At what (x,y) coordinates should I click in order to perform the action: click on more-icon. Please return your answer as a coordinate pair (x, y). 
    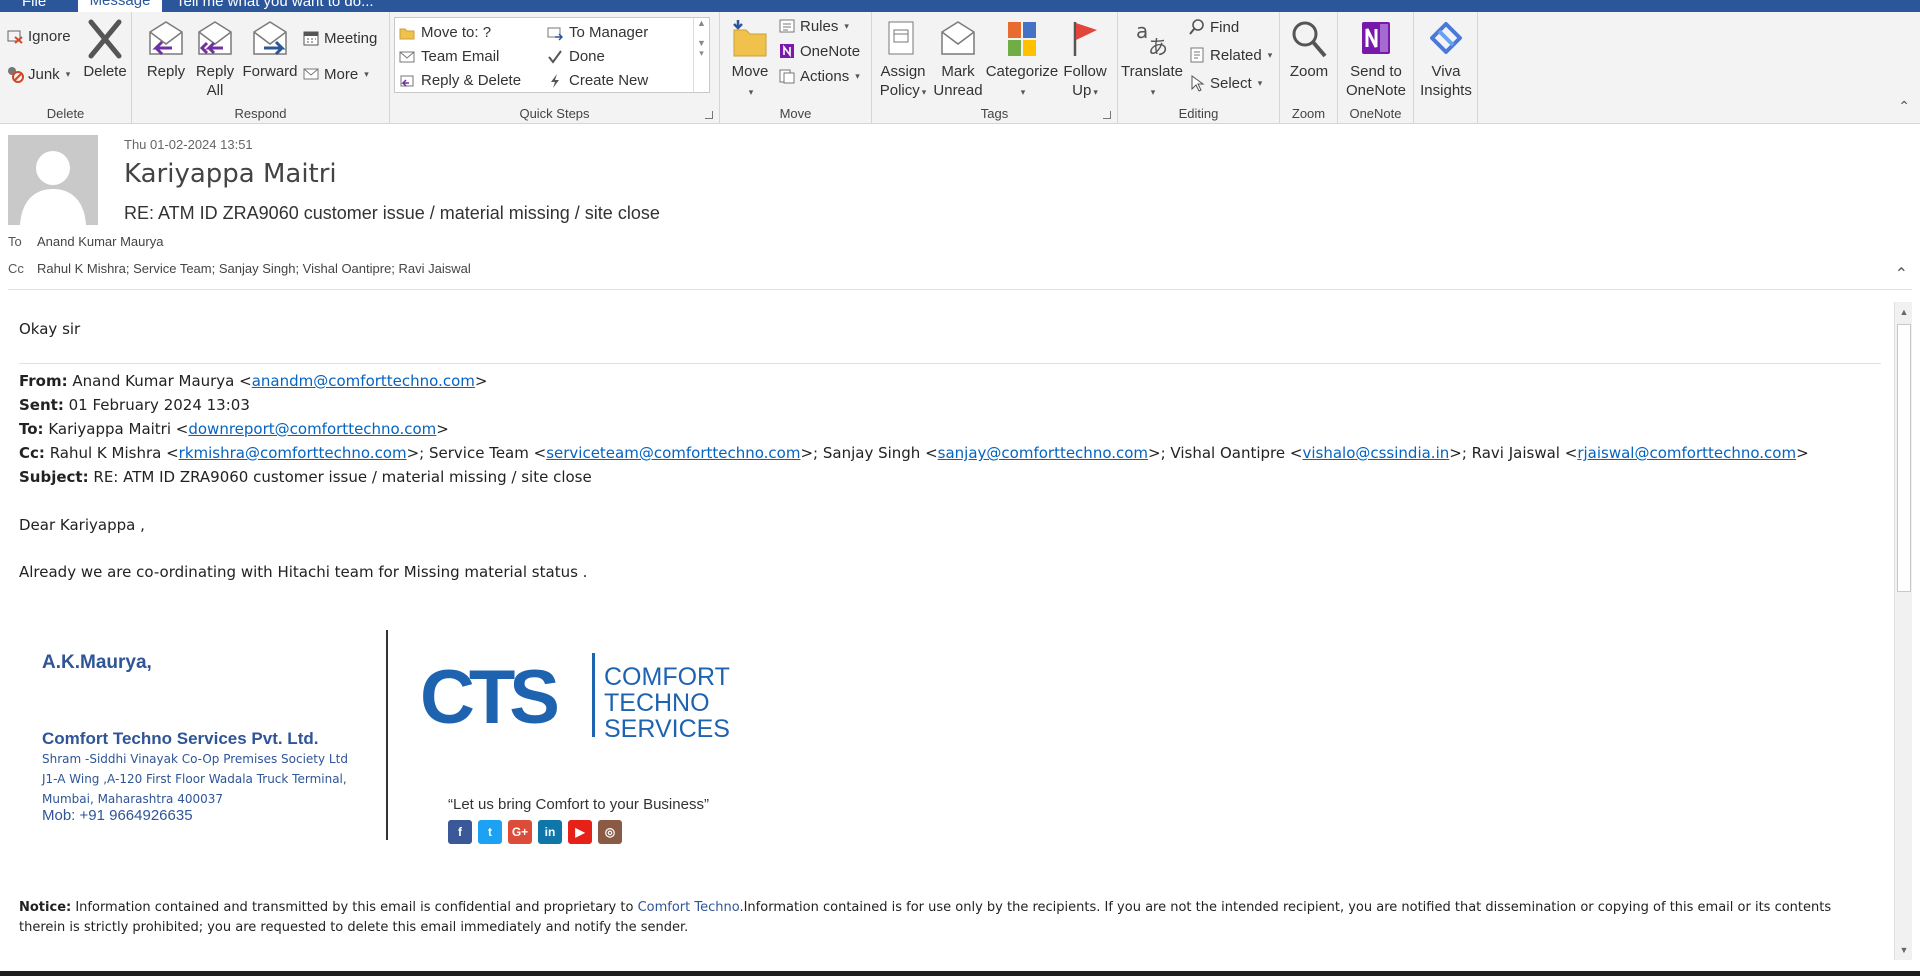
    Looking at the image, I should click on (311, 74).